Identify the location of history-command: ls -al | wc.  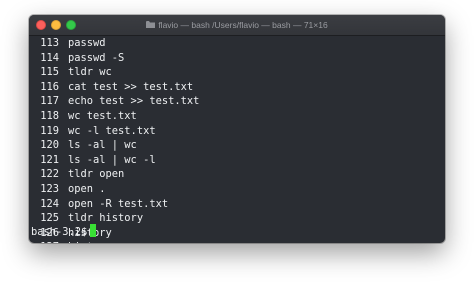
(102, 145).